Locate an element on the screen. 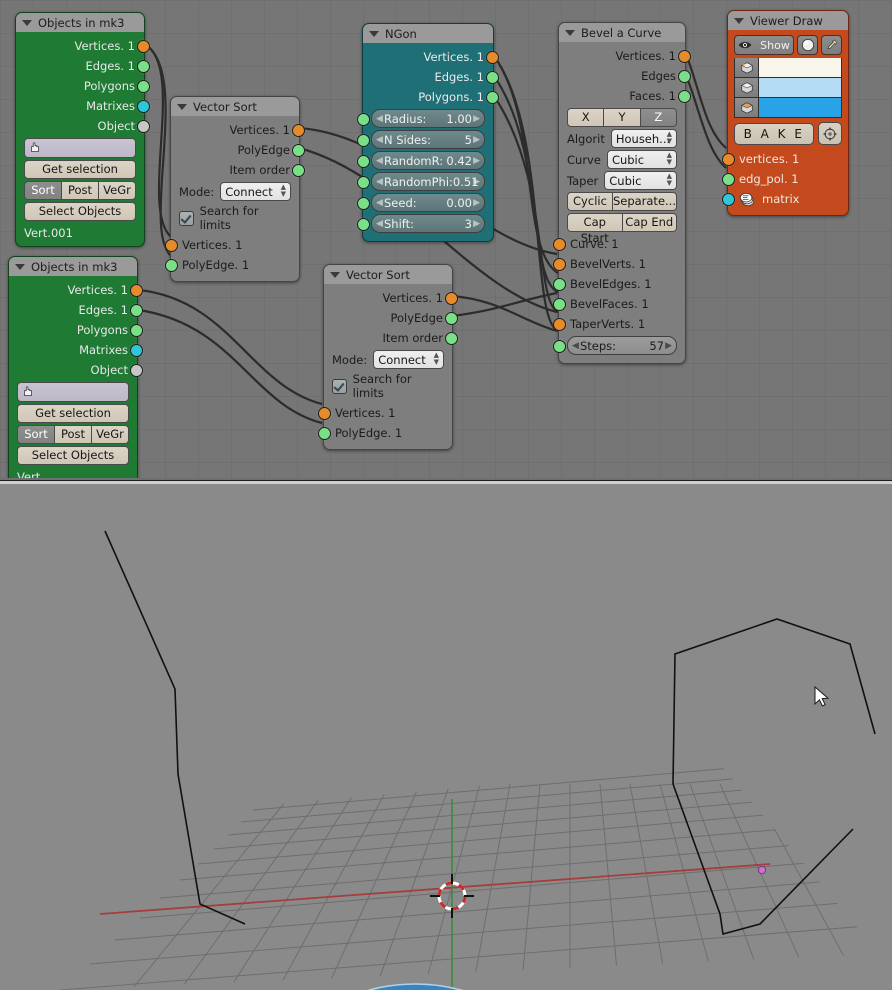  eyedropper-button is located at coordinates (831, 45).